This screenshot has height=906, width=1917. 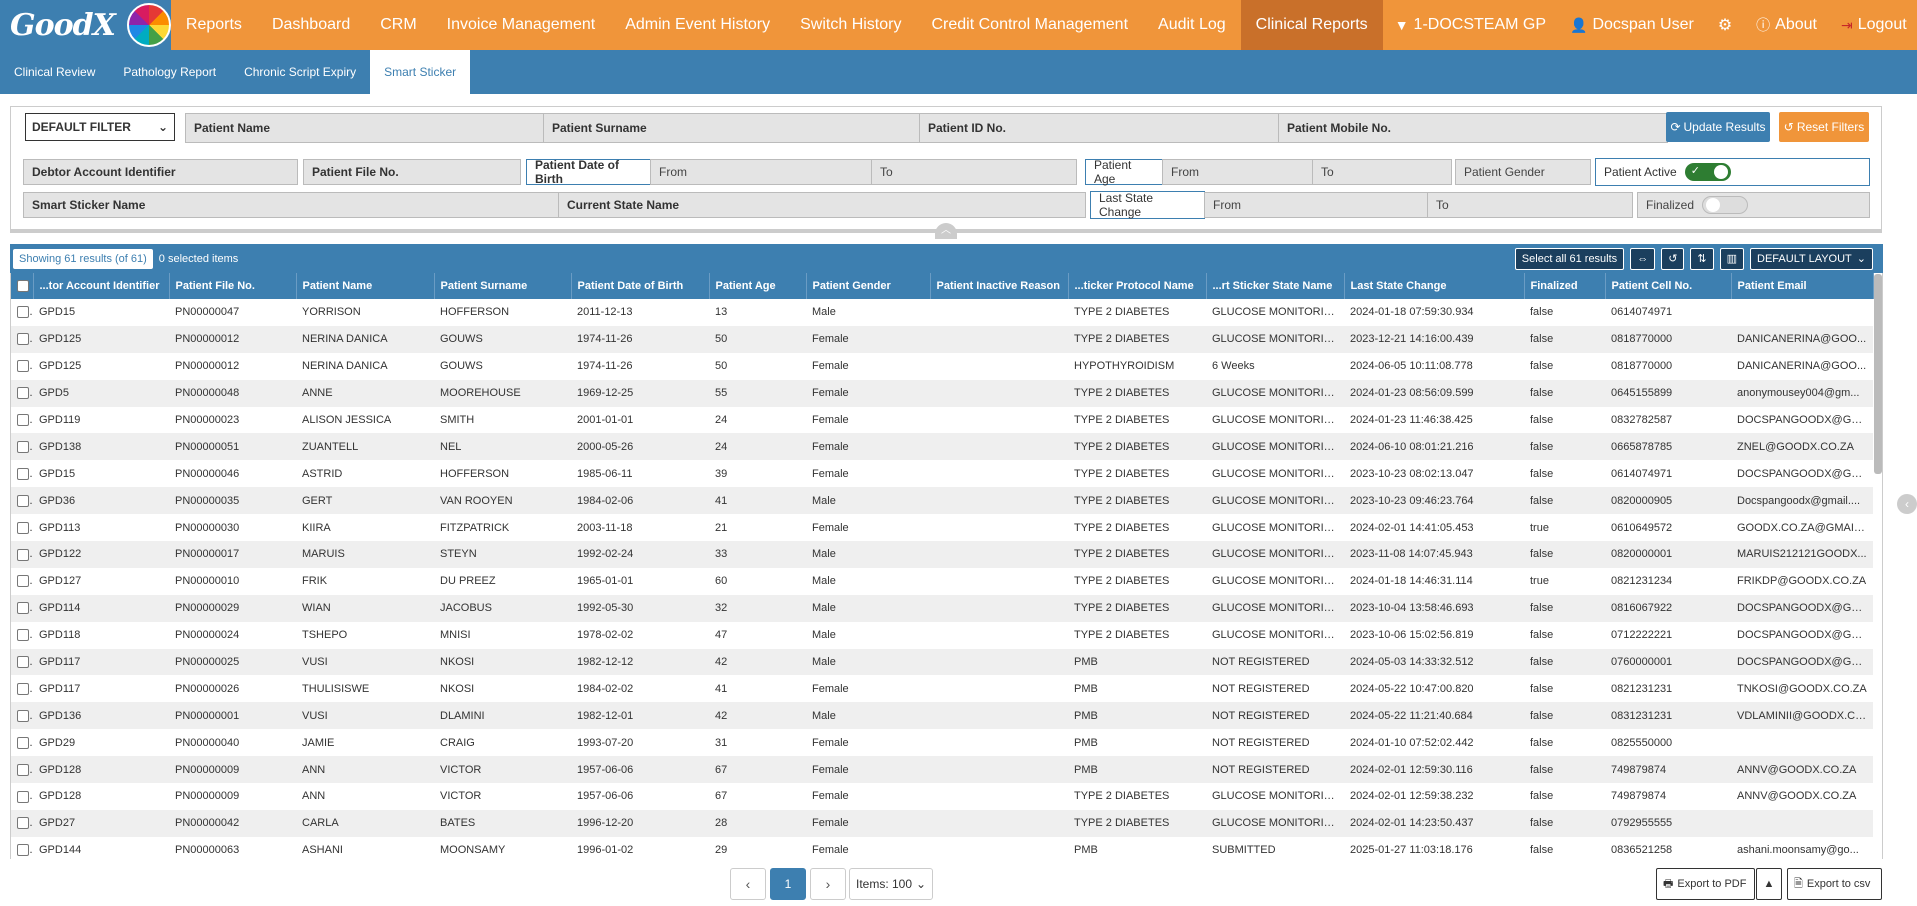 I want to click on tab-clinical-review: Clinical Review, so click(x=54, y=72).